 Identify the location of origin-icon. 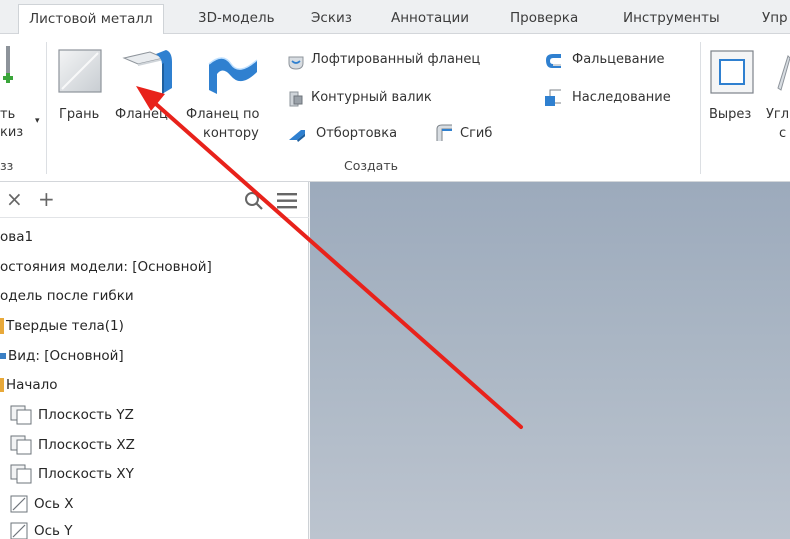
(2, 385).